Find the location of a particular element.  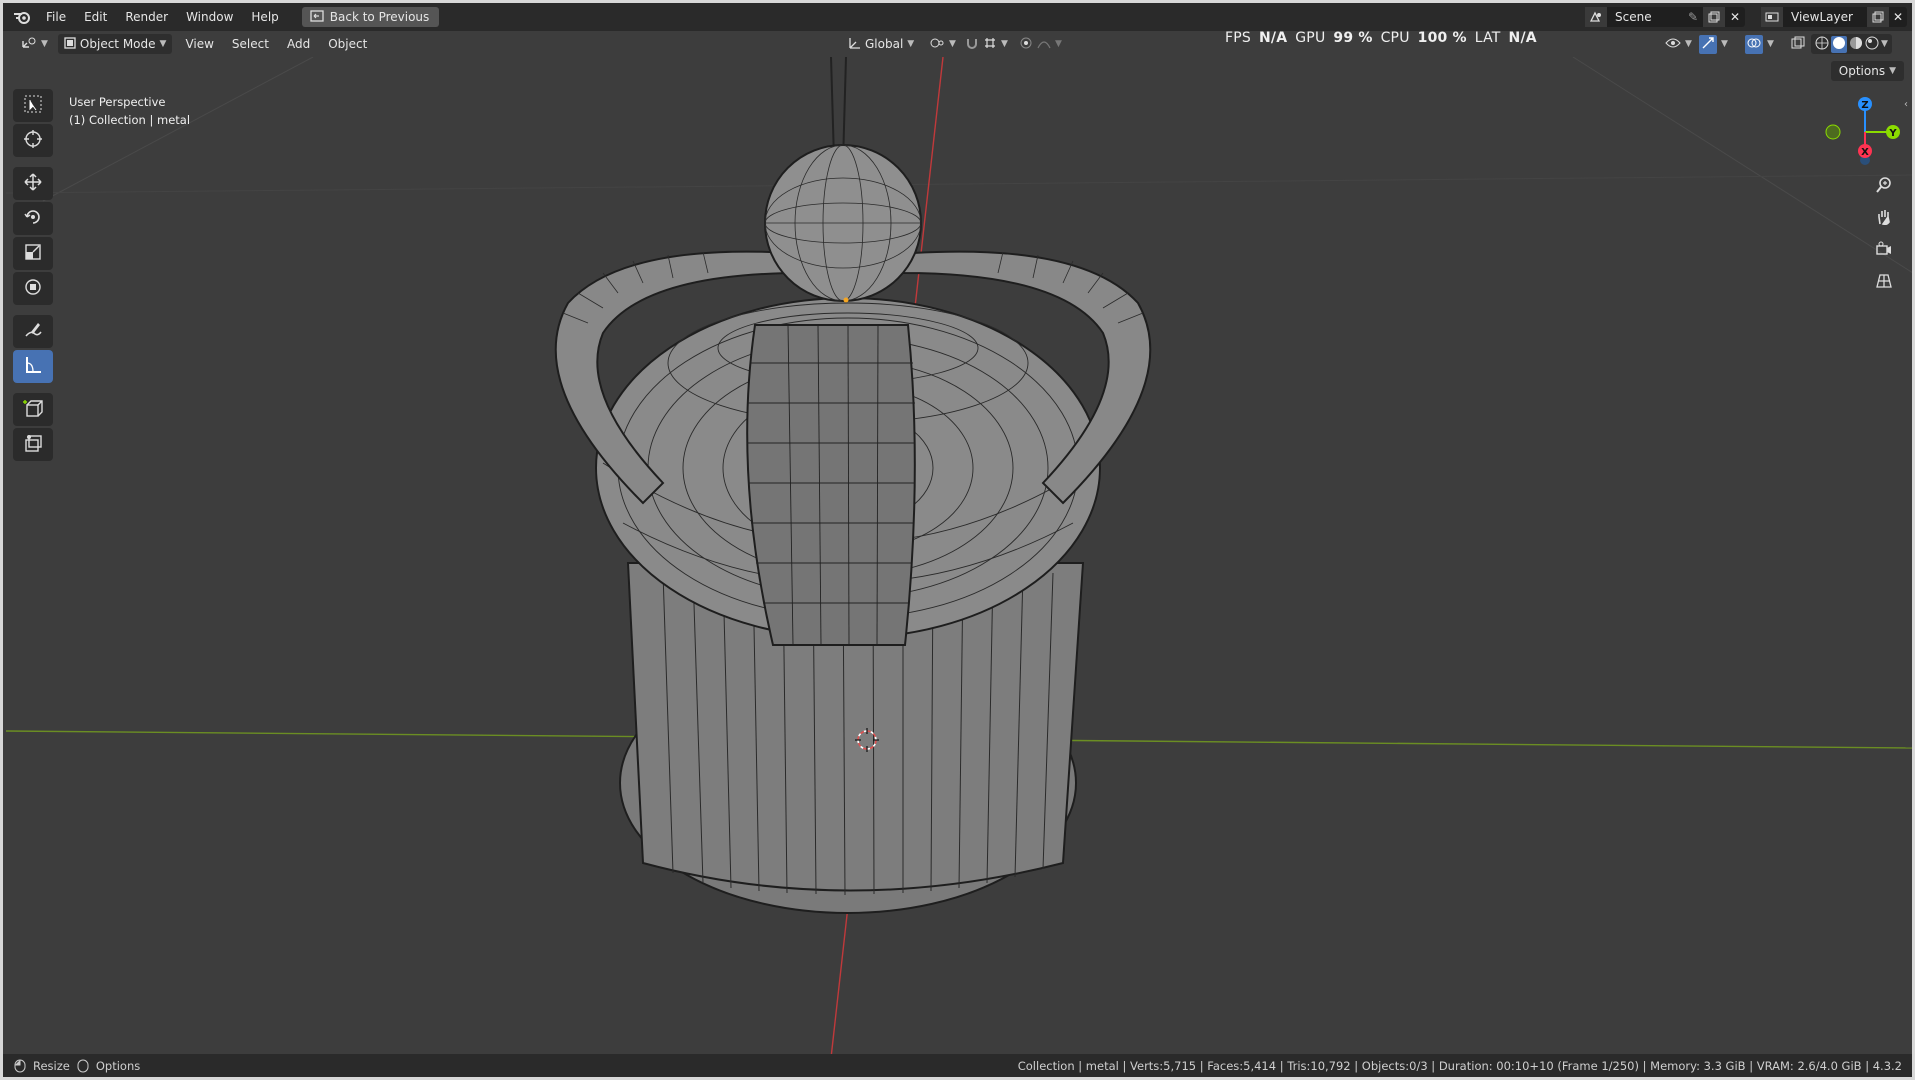

gizmo-neg-y-axis is located at coordinates (1833, 132).